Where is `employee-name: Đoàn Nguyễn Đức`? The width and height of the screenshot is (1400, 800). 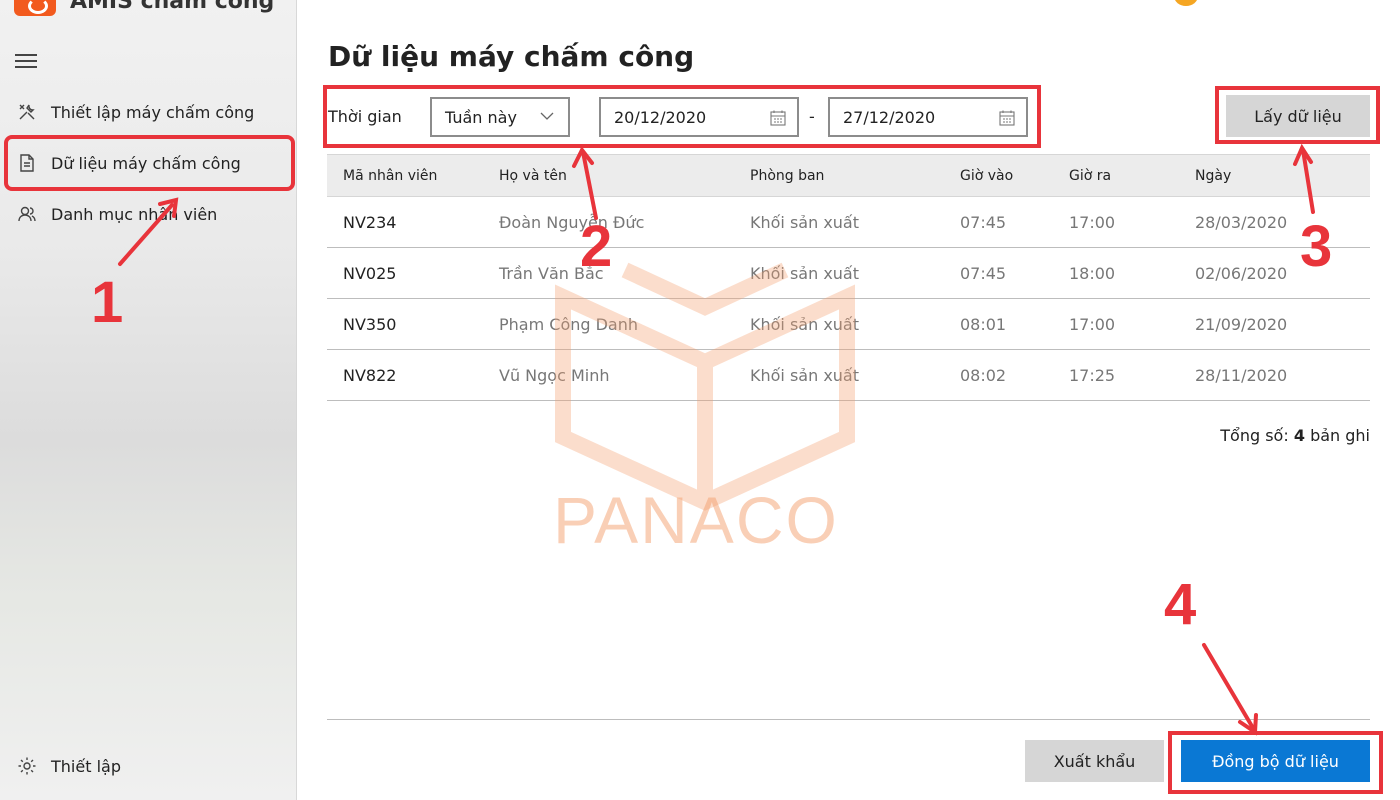
employee-name: Đoàn Nguyễn Đức is located at coordinates (572, 222).